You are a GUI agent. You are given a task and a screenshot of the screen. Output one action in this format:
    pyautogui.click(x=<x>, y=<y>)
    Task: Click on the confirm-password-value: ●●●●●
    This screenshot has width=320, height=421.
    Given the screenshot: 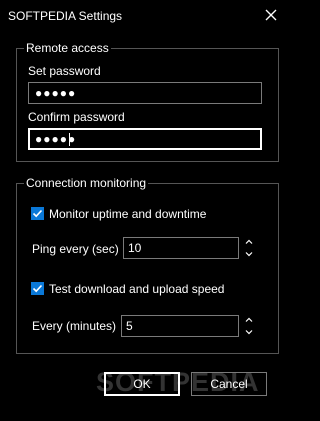 What is the action you would take?
    pyautogui.click(x=56, y=139)
    